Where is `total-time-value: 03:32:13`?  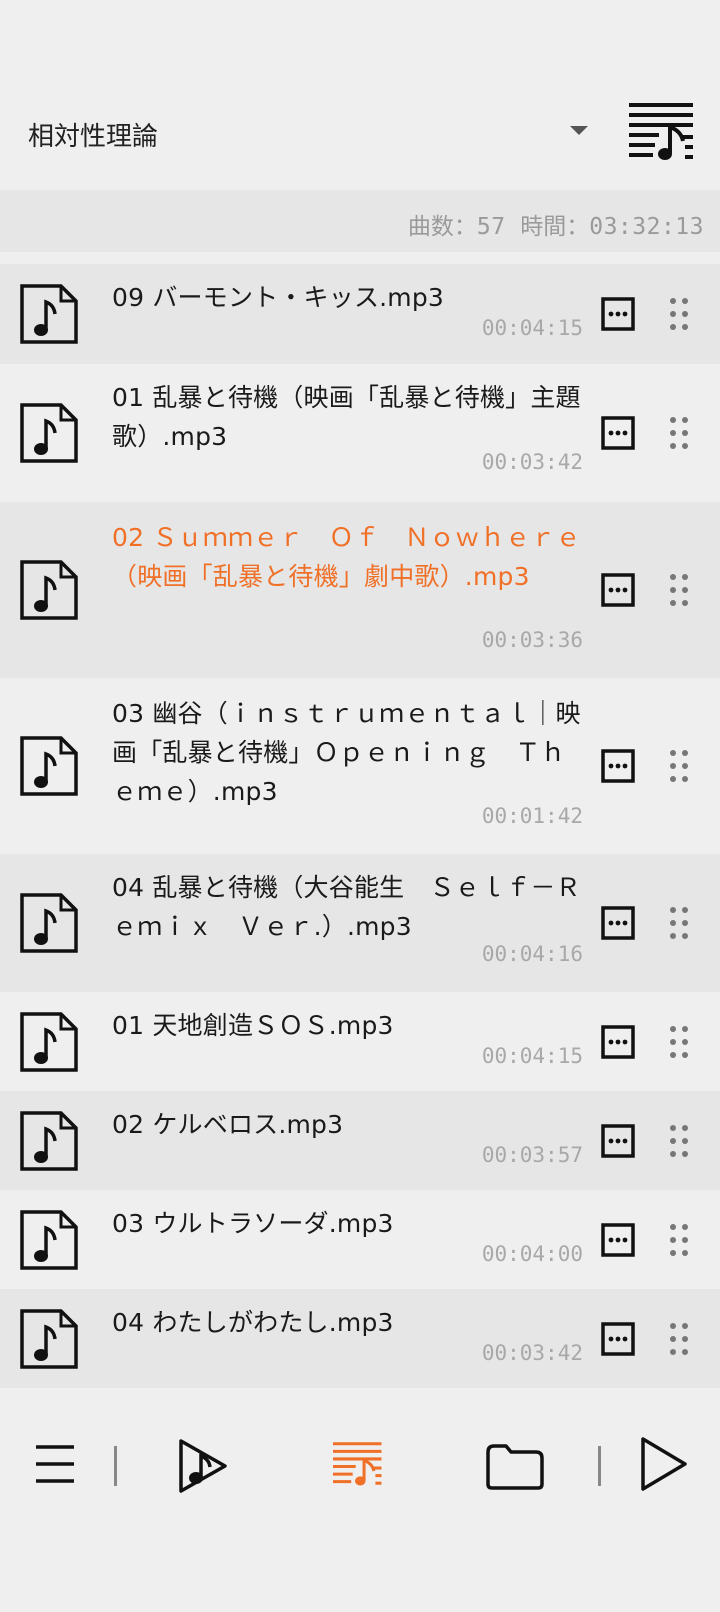
total-time-value: 03:32:13 is located at coordinates (646, 227).